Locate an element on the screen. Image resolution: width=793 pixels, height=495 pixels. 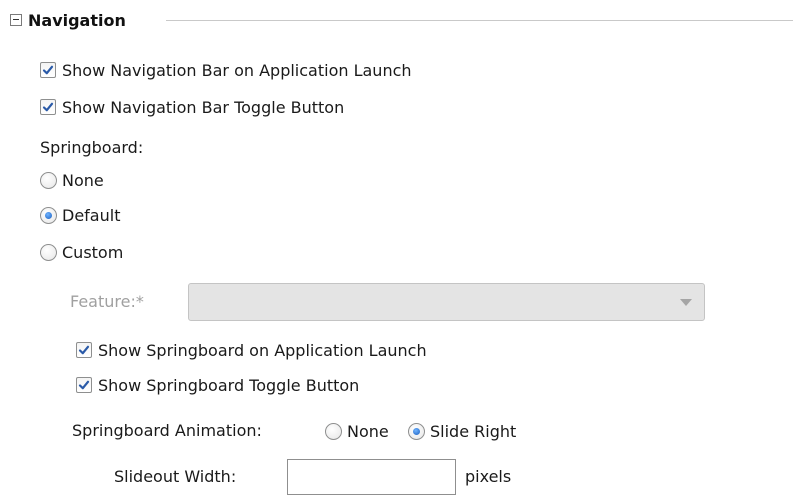
springboard-none-radio is located at coordinates (48, 180).